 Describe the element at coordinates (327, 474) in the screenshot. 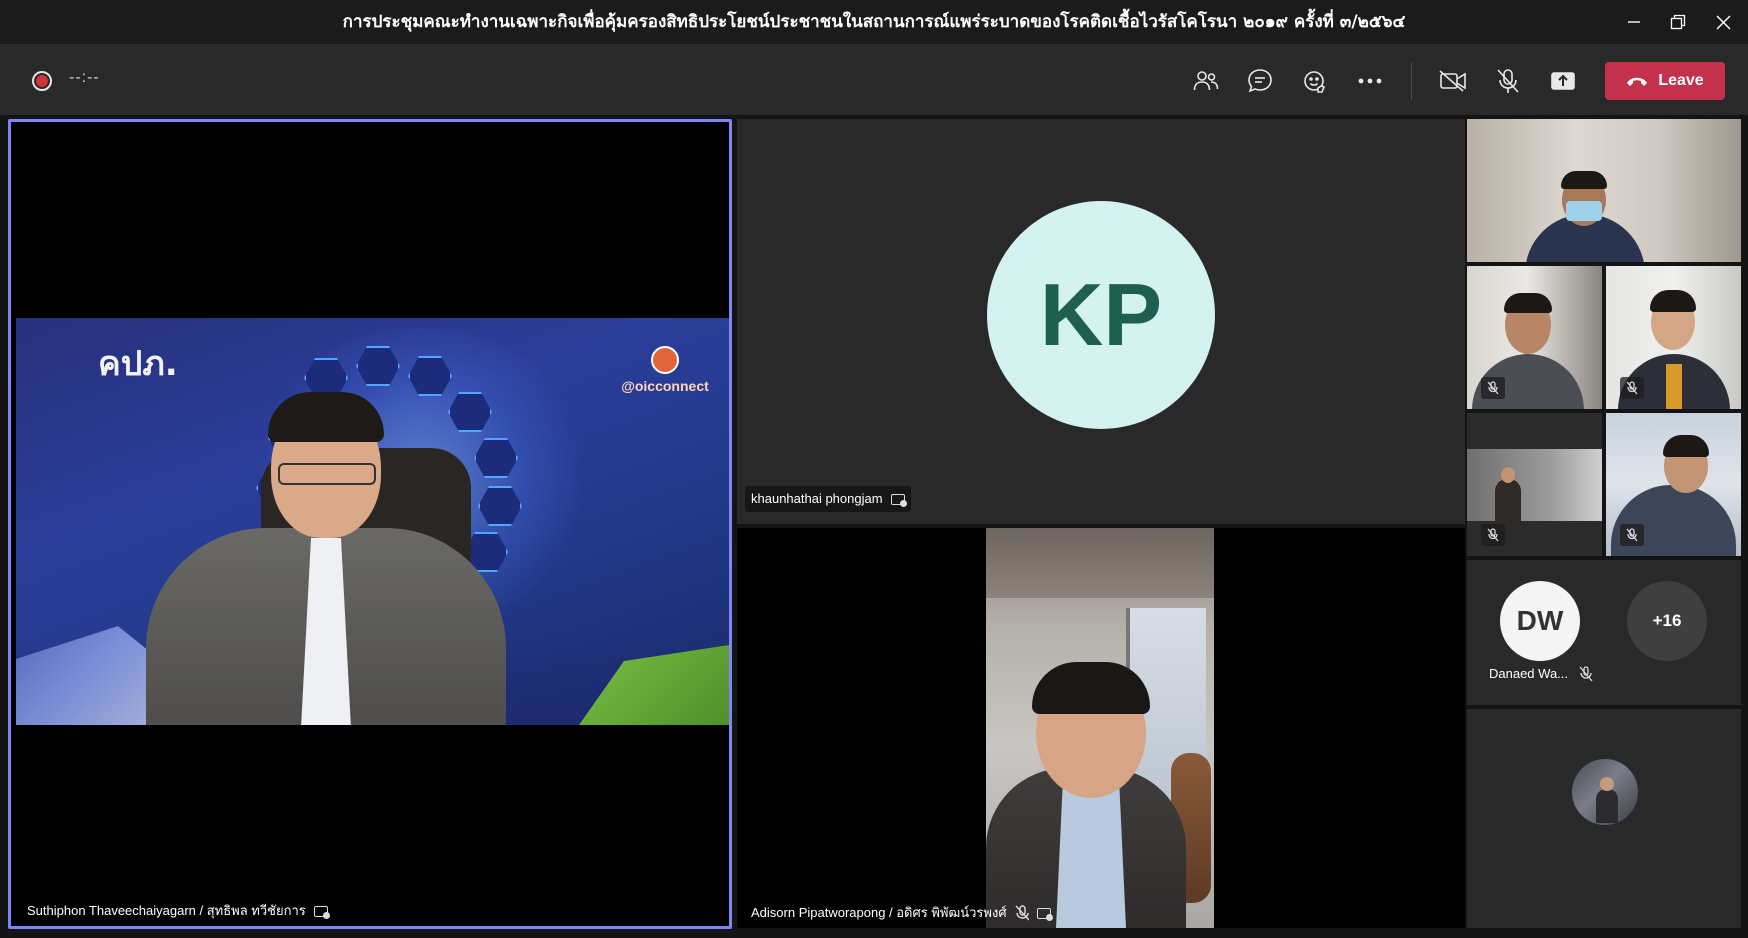

I see `speaker-glasses` at that location.